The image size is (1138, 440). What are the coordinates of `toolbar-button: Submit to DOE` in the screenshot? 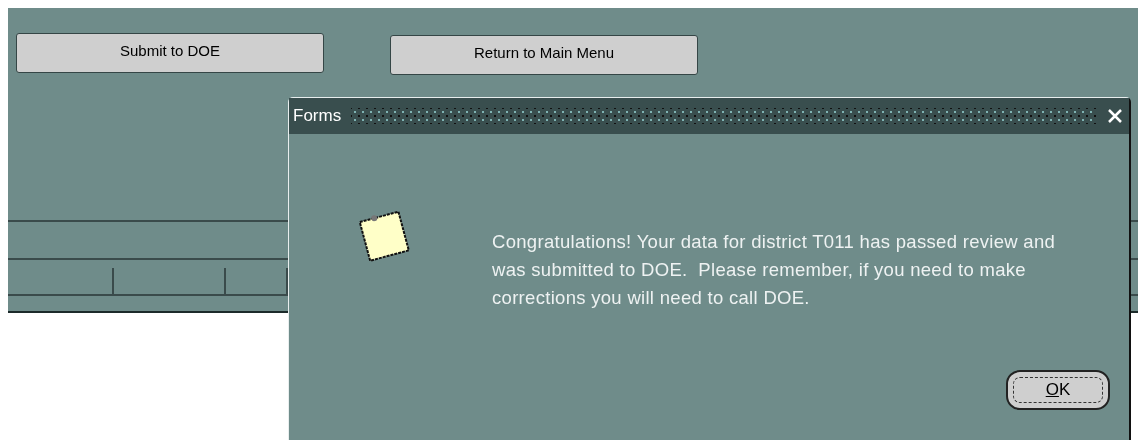 It's located at (170, 53).